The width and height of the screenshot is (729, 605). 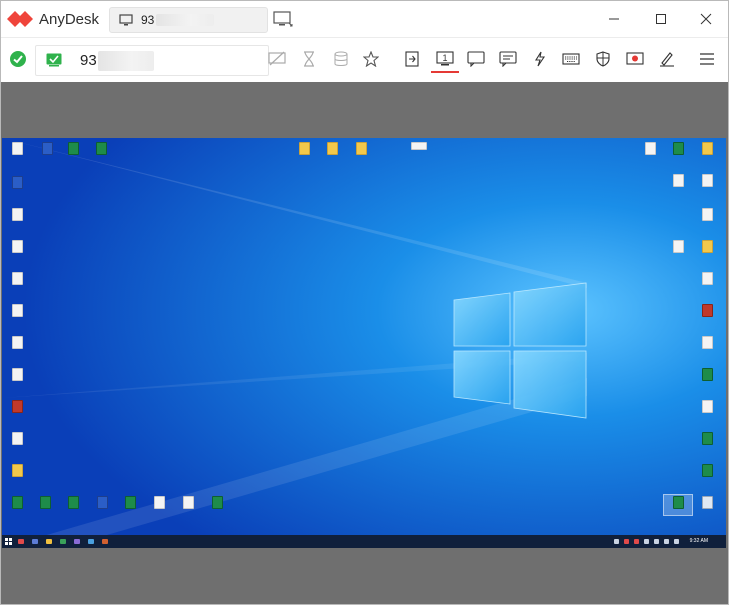 I want to click on recycle-bin-icon, so click(x=707, y=502).